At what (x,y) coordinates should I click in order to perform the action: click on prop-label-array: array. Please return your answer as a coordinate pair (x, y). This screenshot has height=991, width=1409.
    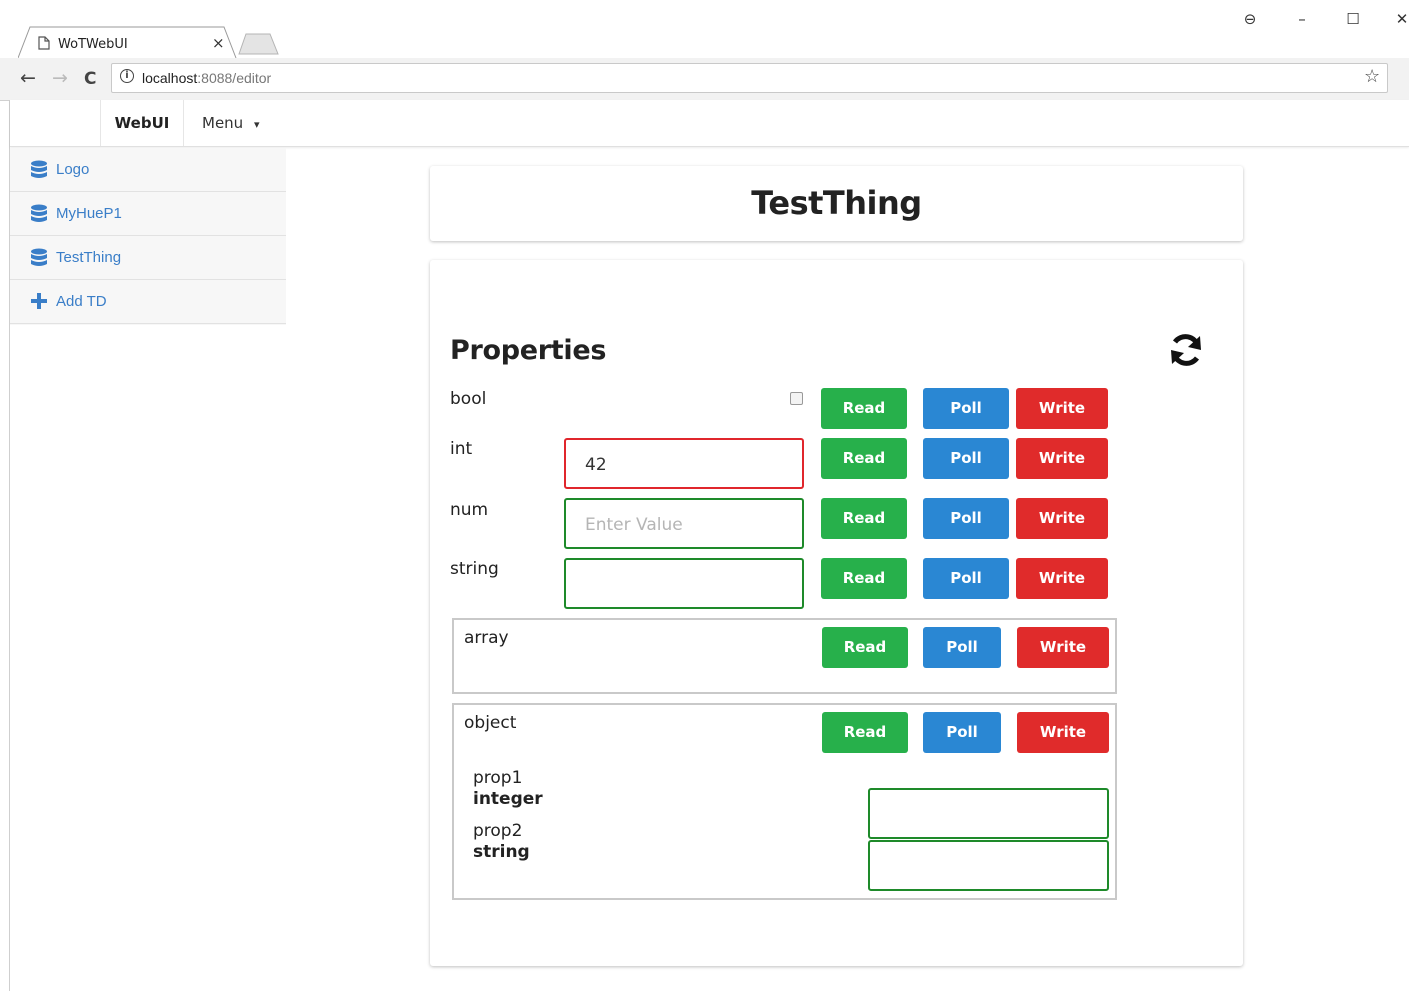
    Looking at the image, I should click on (486, 638).